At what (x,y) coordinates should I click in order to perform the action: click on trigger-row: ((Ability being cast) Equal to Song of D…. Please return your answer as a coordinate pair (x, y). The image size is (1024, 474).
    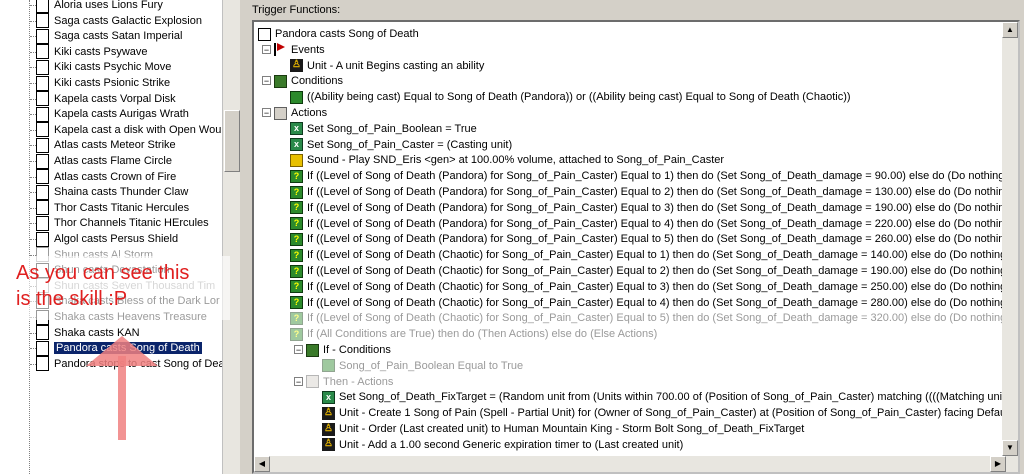
    Looking at the image, I should click on (570, 97).